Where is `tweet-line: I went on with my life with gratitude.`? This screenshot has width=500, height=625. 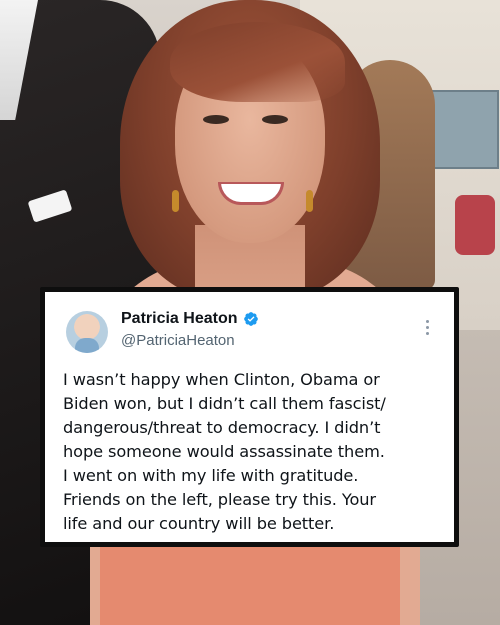 tweet-line: I went on with my life with gratitude. is located at coordinates (211, 475).